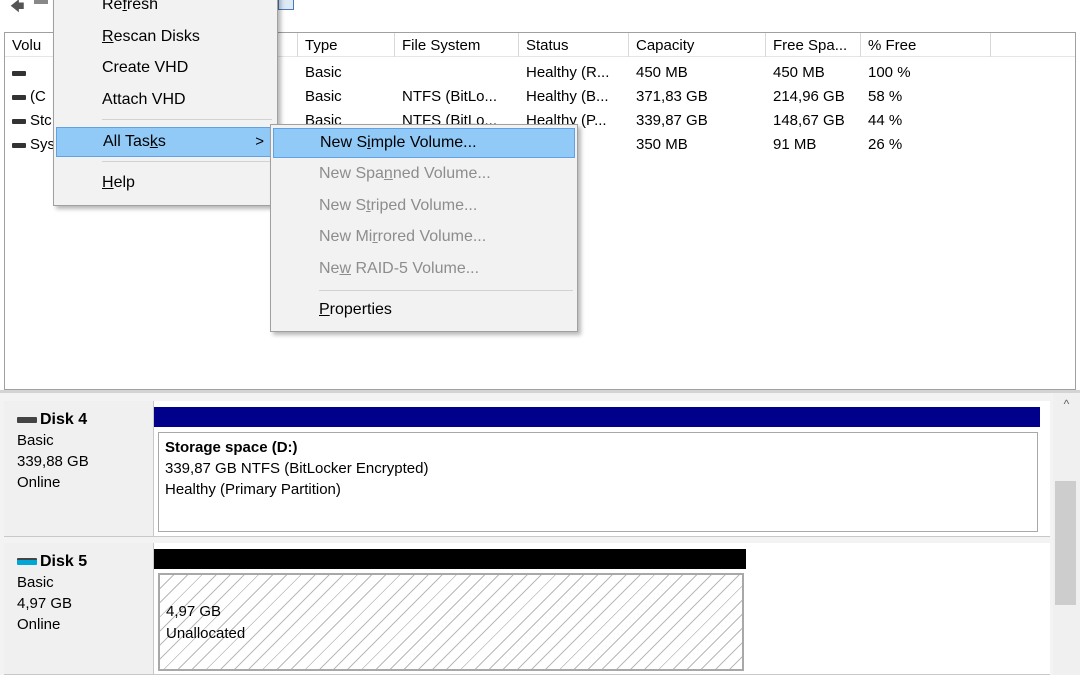 Image resolution: width=1080 pixels, height=675 pixels. What do you see at coordinates (346, 45) in the screenshot?
I see `column-header-type: Type` at bounding box center [346, 45].